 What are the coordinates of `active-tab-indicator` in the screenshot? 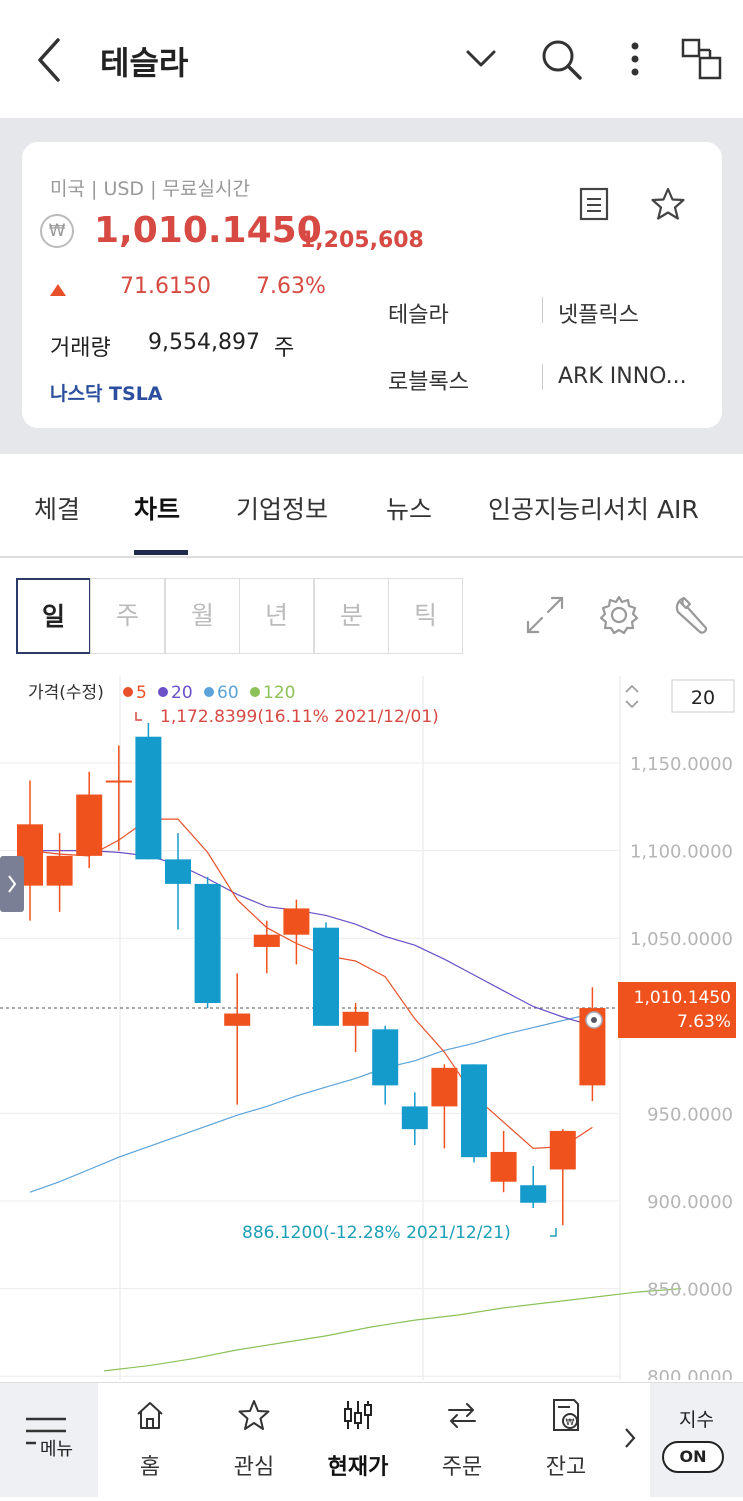 It's located at (161, 552).